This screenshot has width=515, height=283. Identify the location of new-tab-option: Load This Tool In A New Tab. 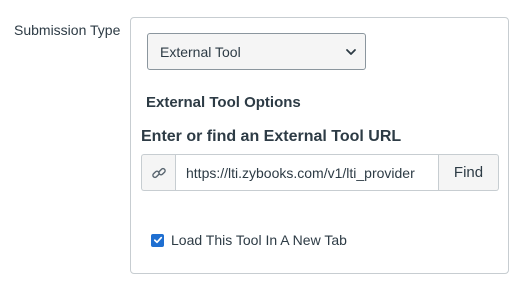
(249, 240).